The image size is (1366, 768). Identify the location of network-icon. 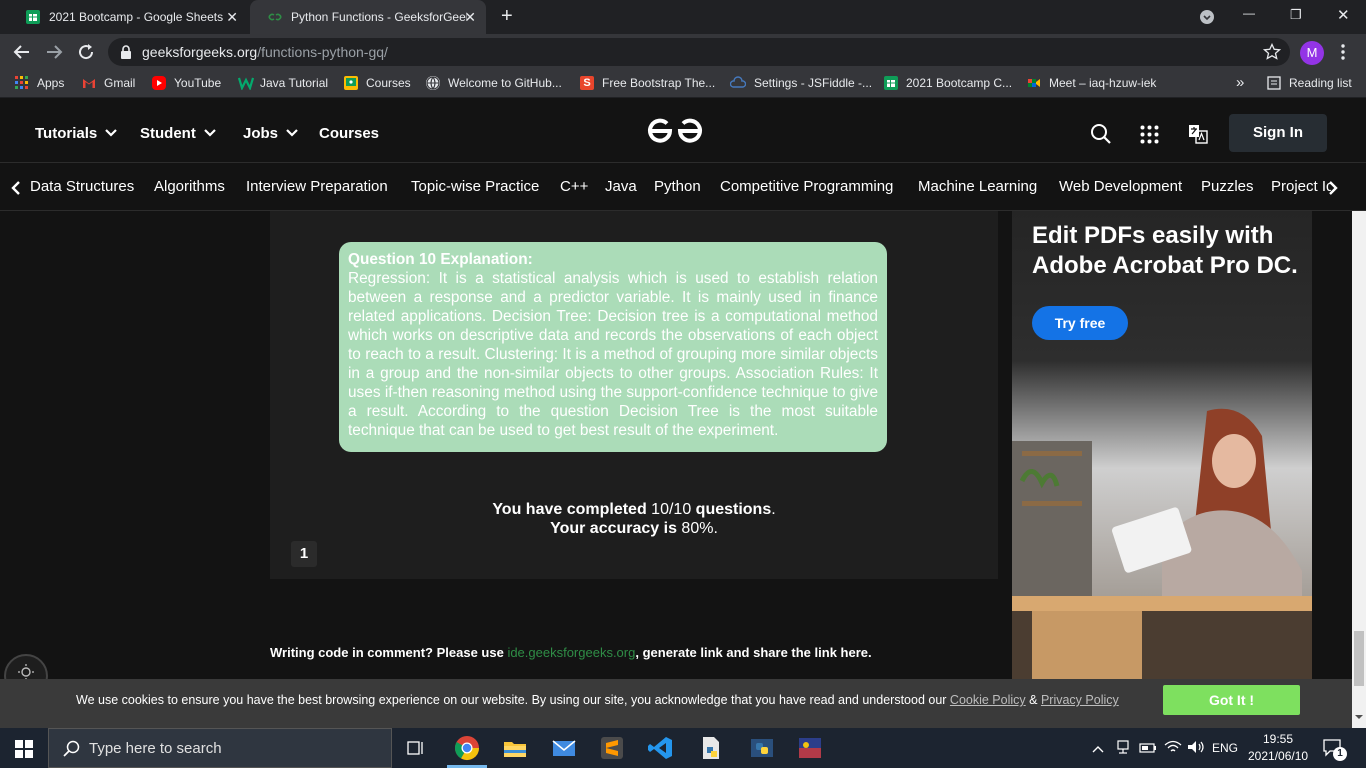
(1123, 749).